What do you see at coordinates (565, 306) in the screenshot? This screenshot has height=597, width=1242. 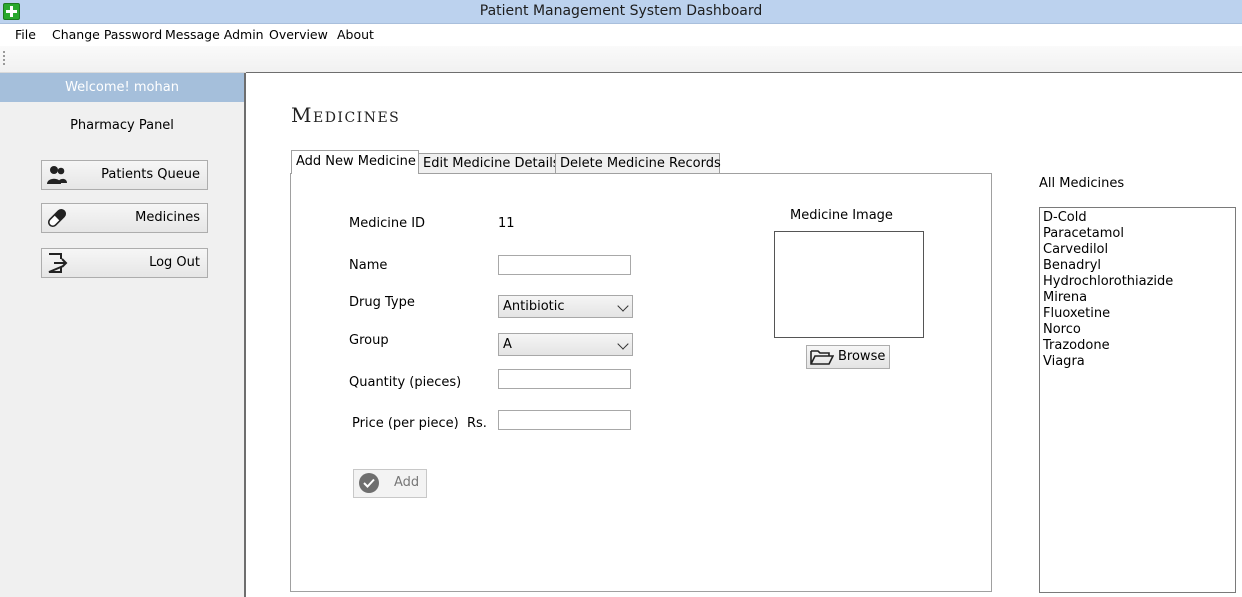 I see `drug-type-select: Antibiotic` at bounding box center [565, 306].